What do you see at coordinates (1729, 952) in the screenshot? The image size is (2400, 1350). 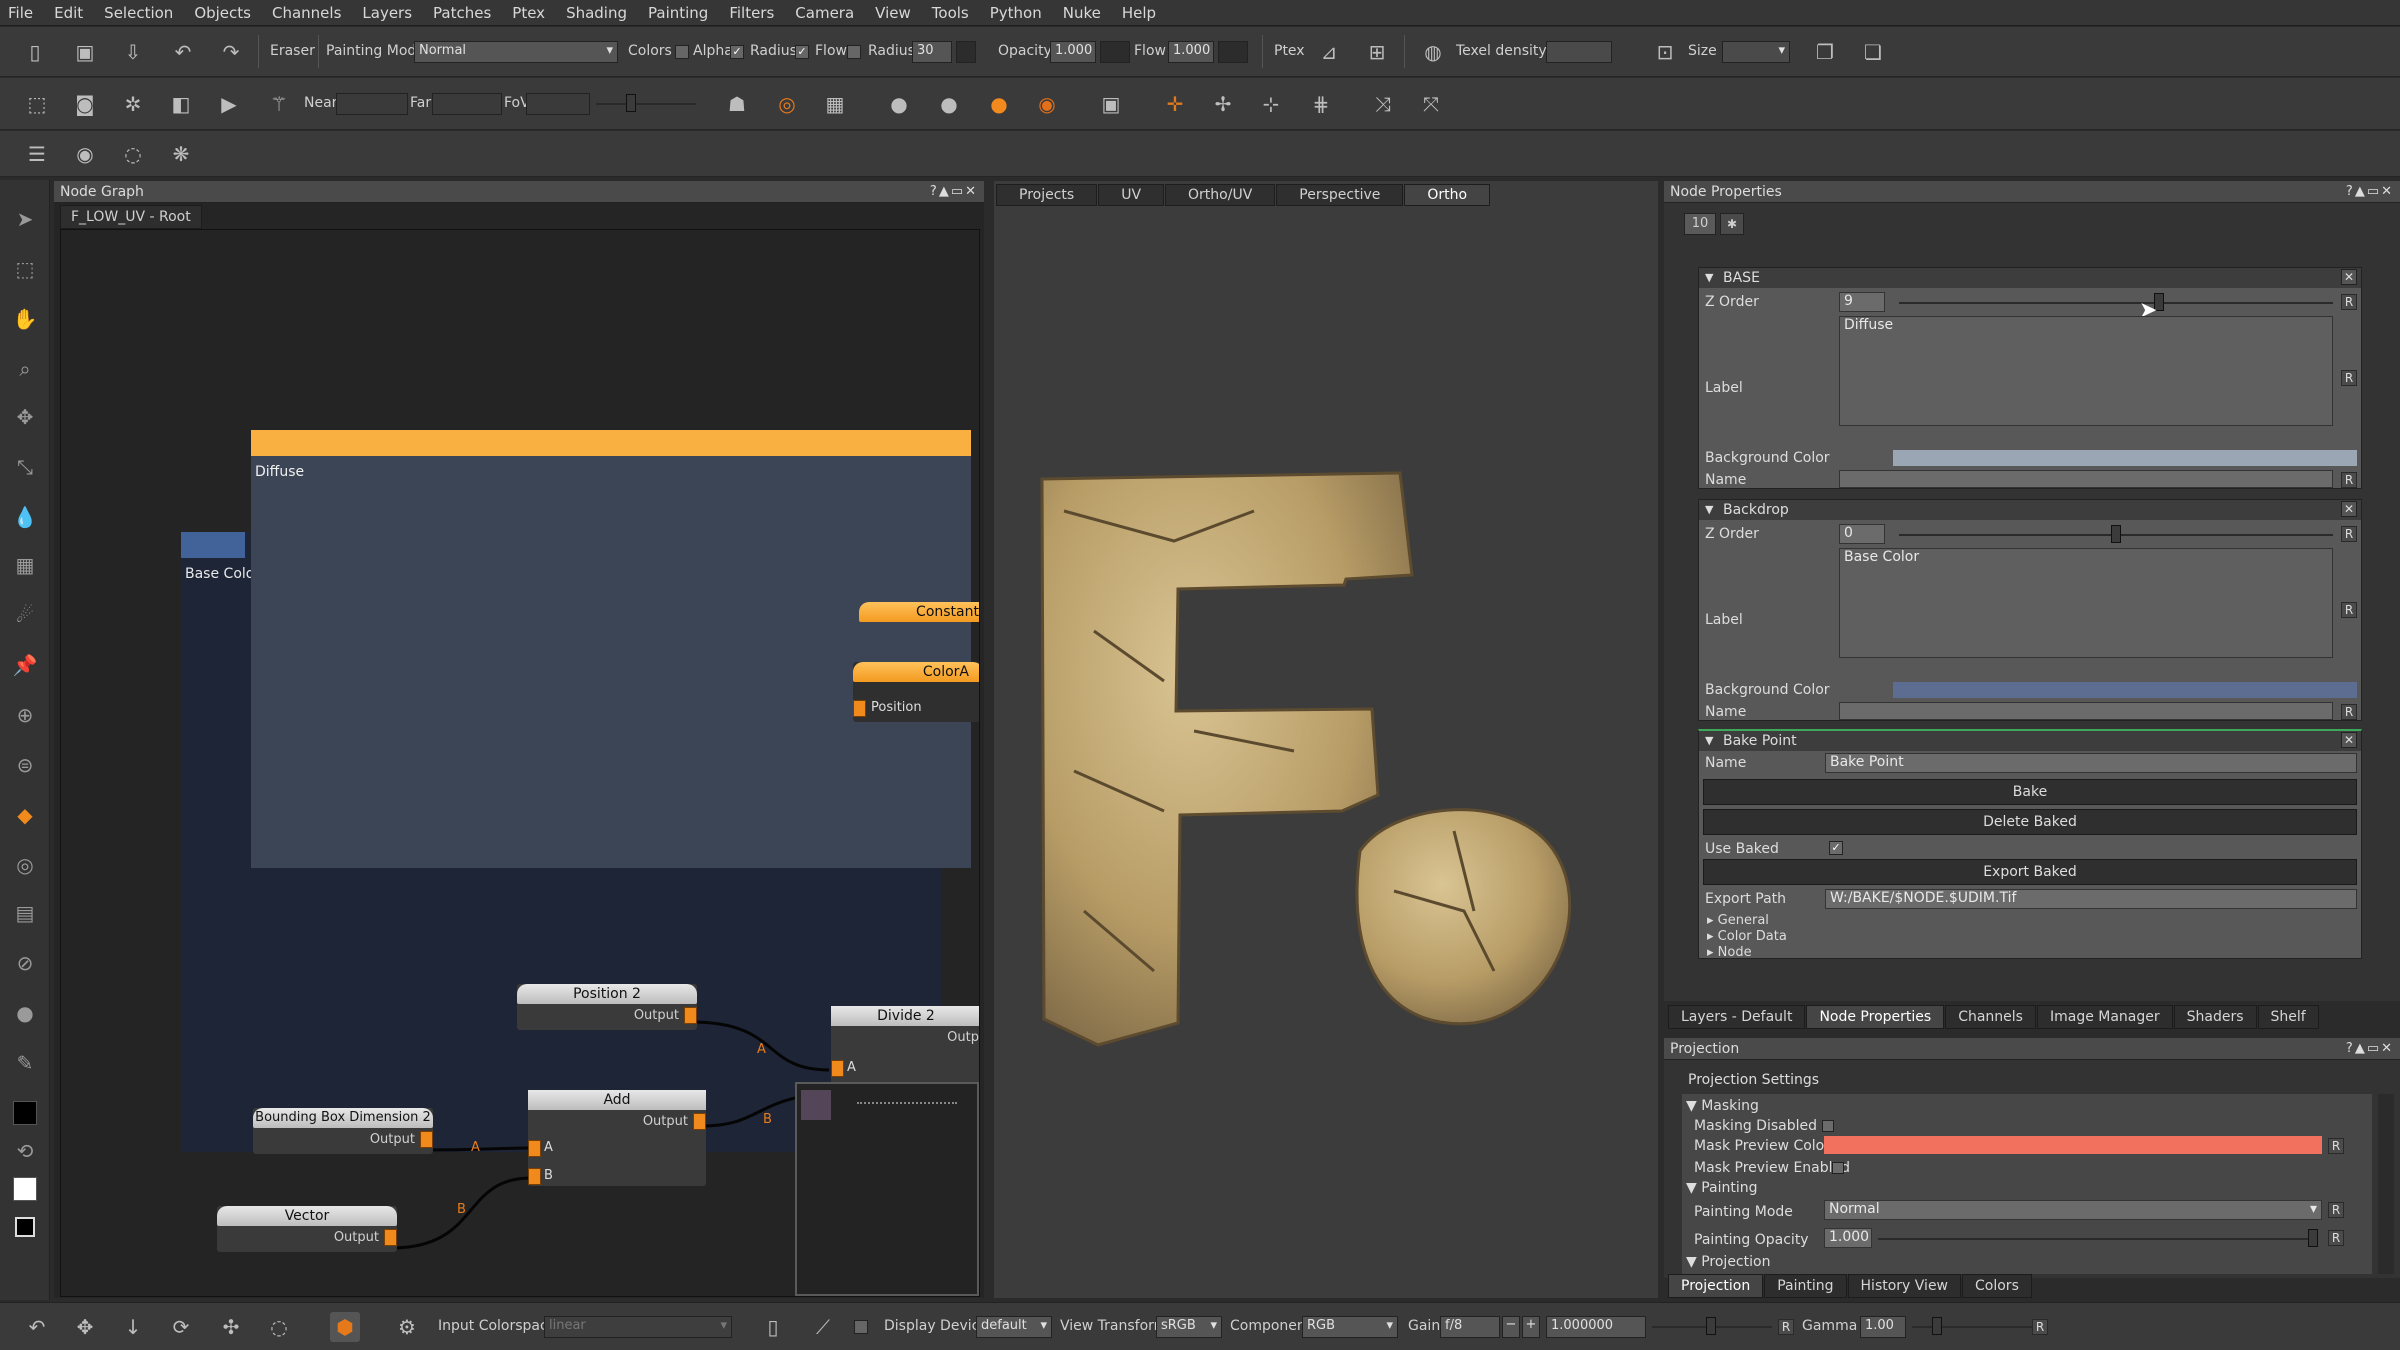 I see `sub-node: ▸ Node` at bounding box center [1729, 952].